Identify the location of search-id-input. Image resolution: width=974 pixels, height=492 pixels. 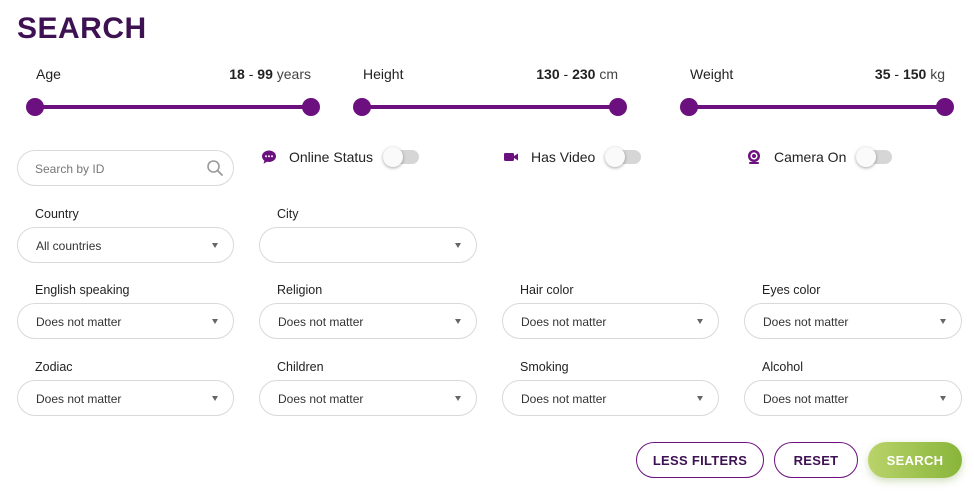
(115, 169).